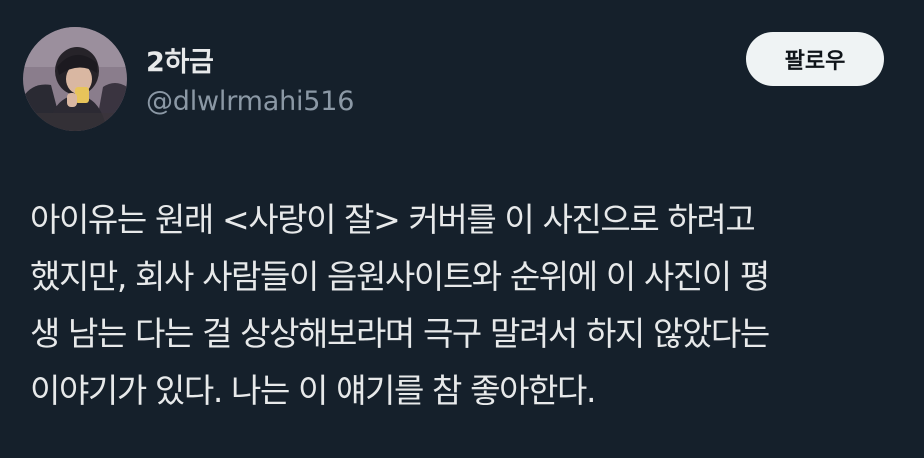 Image resolution: width=924 pixels, height=458 pixels. I want to click on avatar, so click(75, 79).